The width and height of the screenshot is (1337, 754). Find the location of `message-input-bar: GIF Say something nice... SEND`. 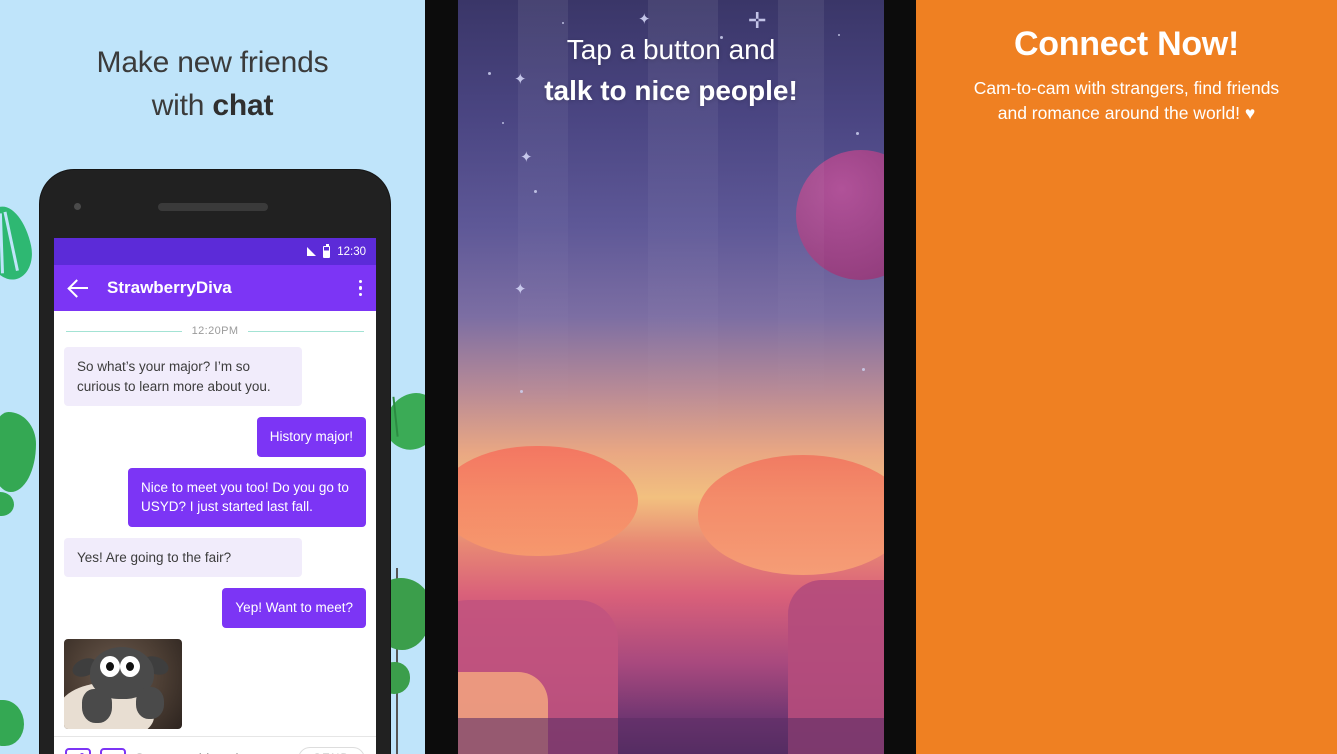

message-input-bar: GIF Say something nice... SEND is located at coordinates (215, 745).